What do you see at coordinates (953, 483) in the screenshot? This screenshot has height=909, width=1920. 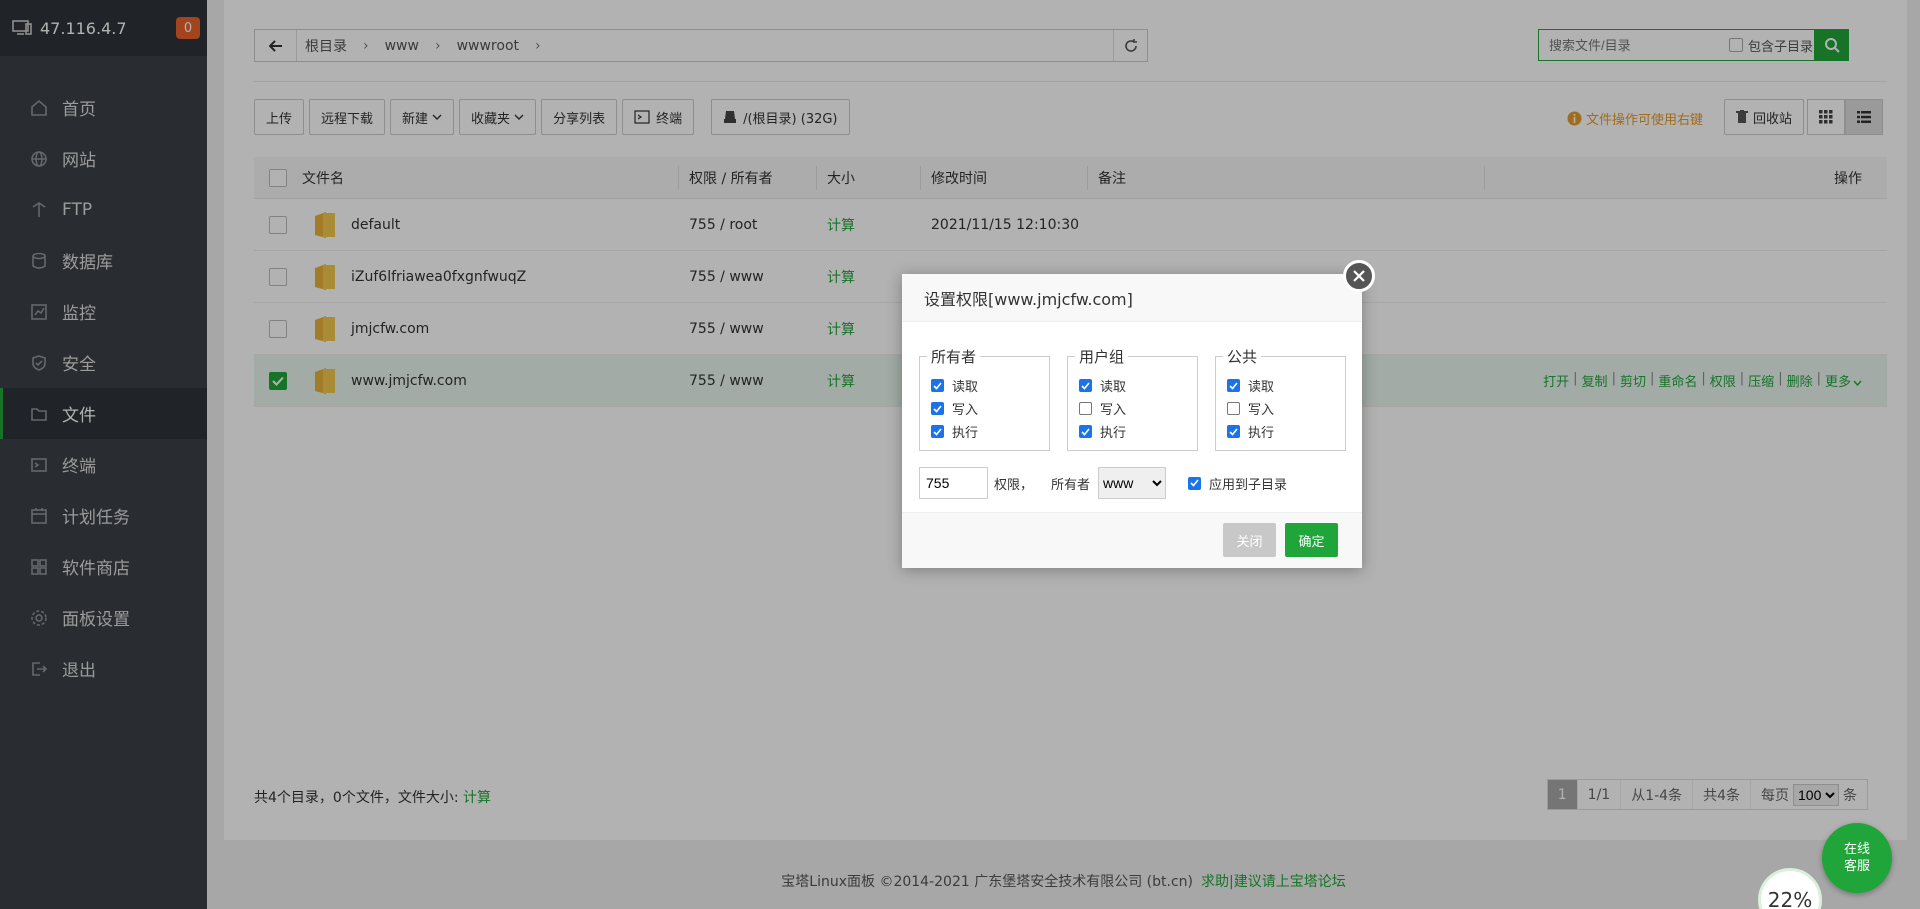 I see `permission-value-input` at bounding box center [953, 483].